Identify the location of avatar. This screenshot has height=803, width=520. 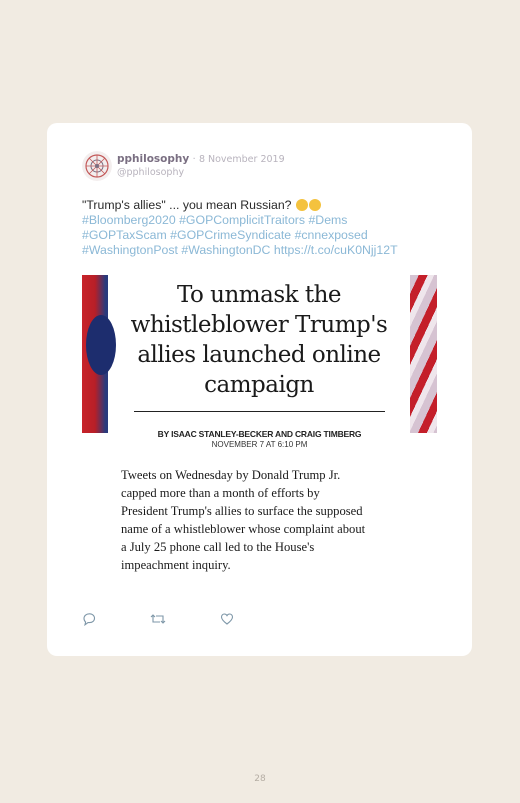
(97, 166).